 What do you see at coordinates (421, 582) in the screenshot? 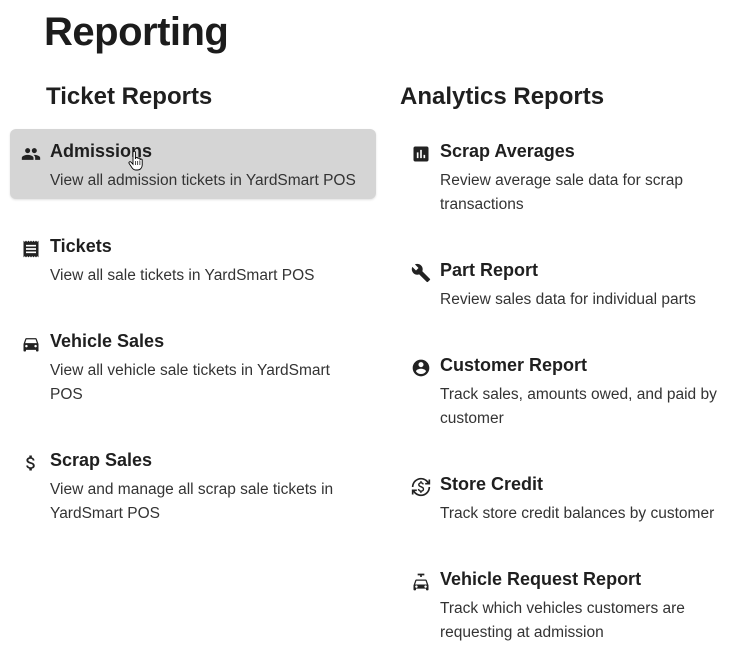
I see `car-request-icon` at bounding box center [421, 582].